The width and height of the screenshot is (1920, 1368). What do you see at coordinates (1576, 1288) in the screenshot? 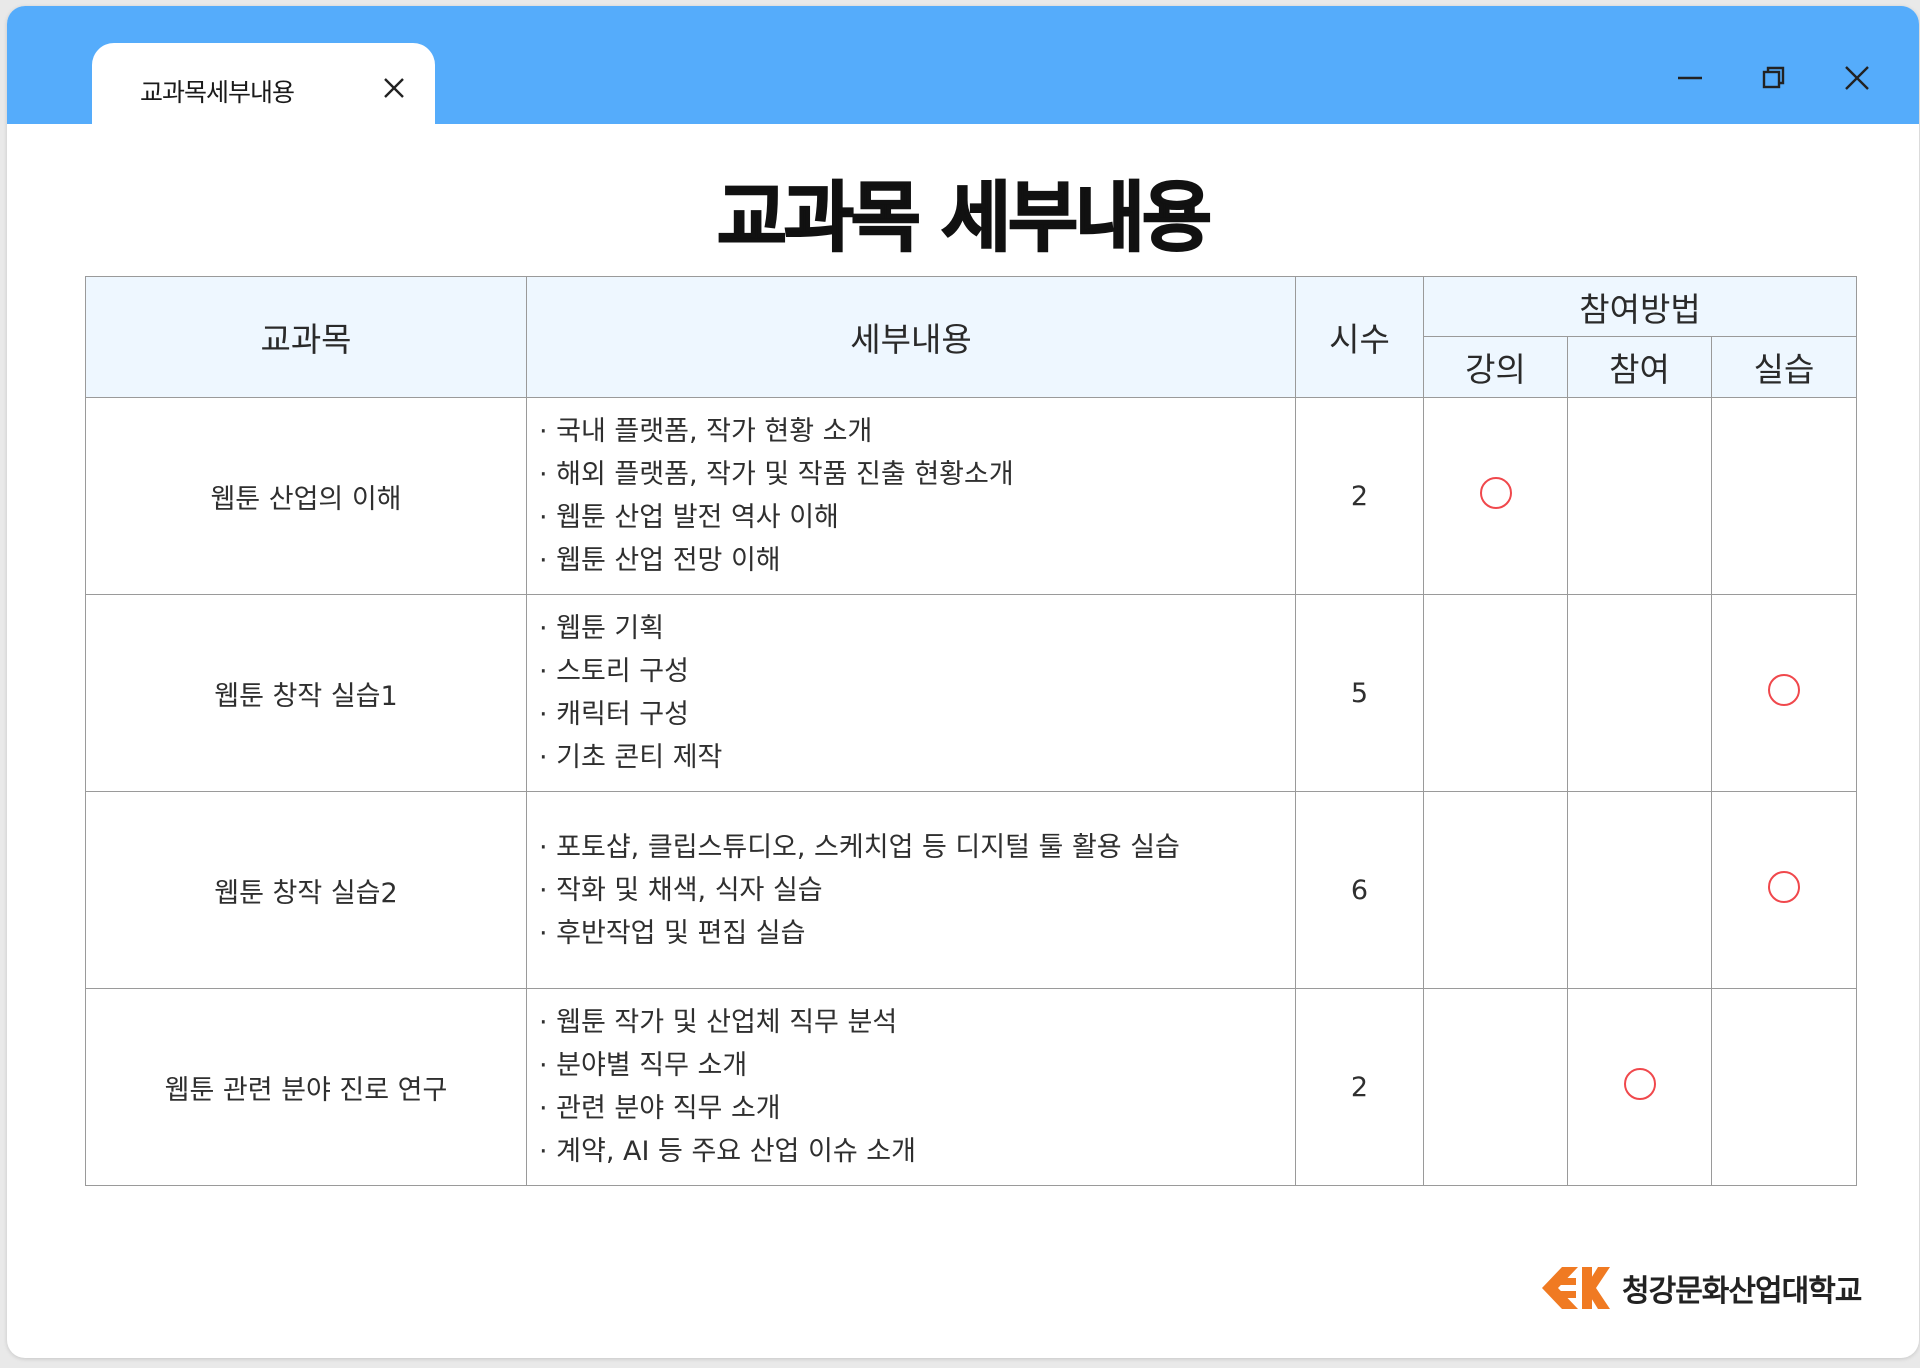
I see `ck-logo-icon` at bounding box center [1576, 1288].